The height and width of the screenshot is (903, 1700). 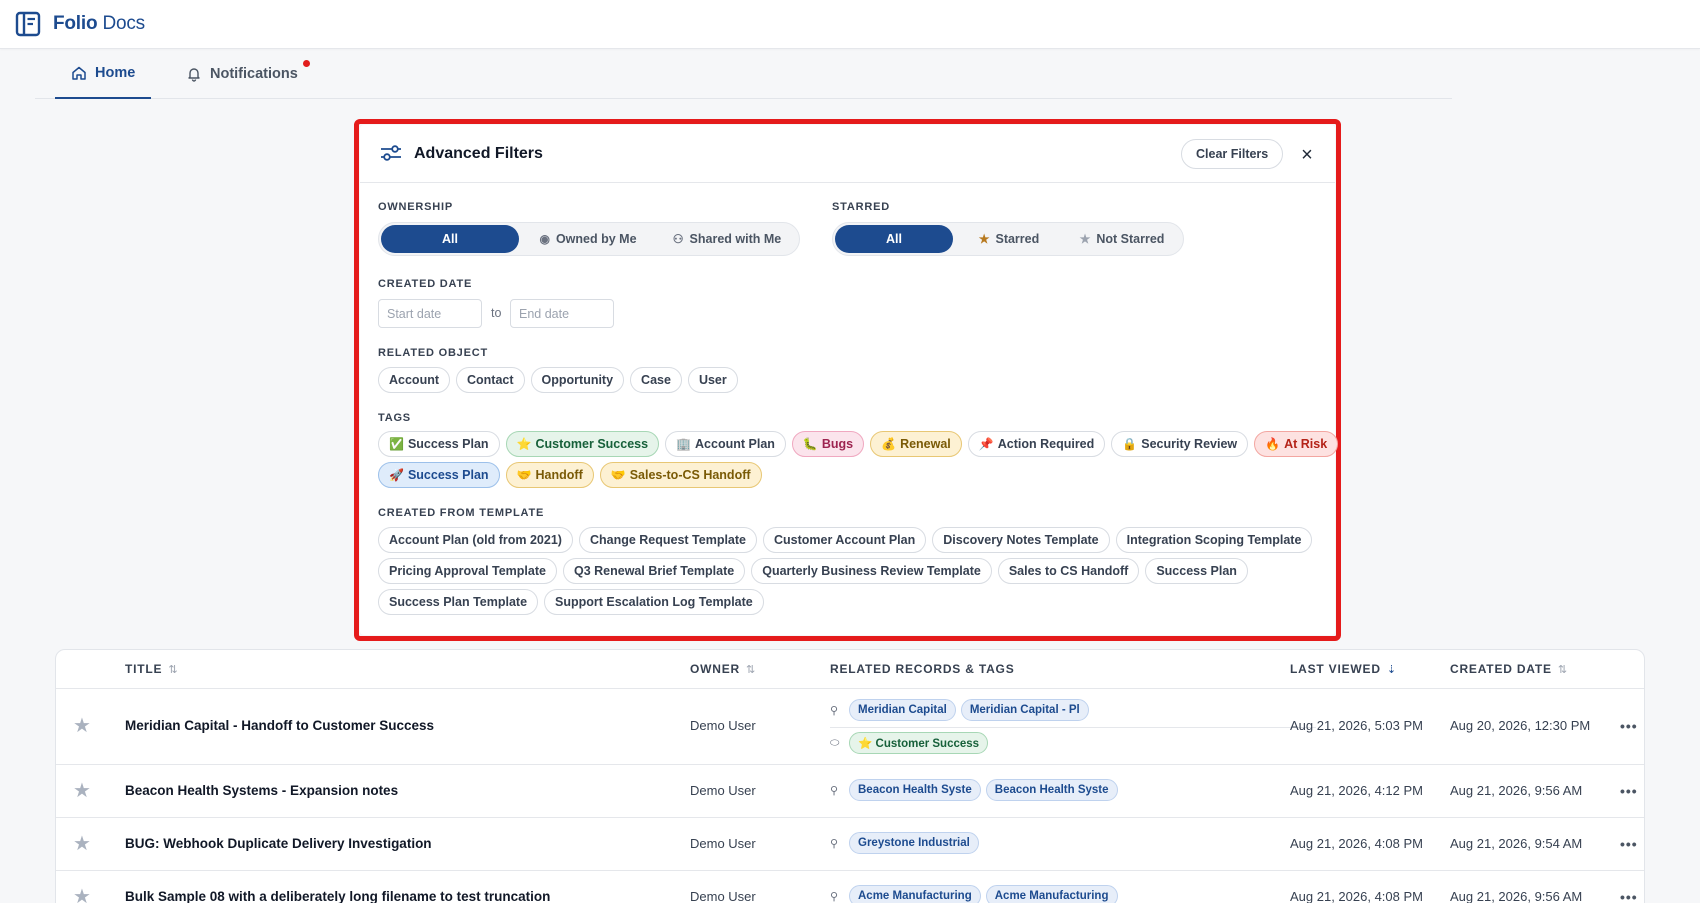 I want to click on tag-label: At Risk, so click(x=1306, y=444).